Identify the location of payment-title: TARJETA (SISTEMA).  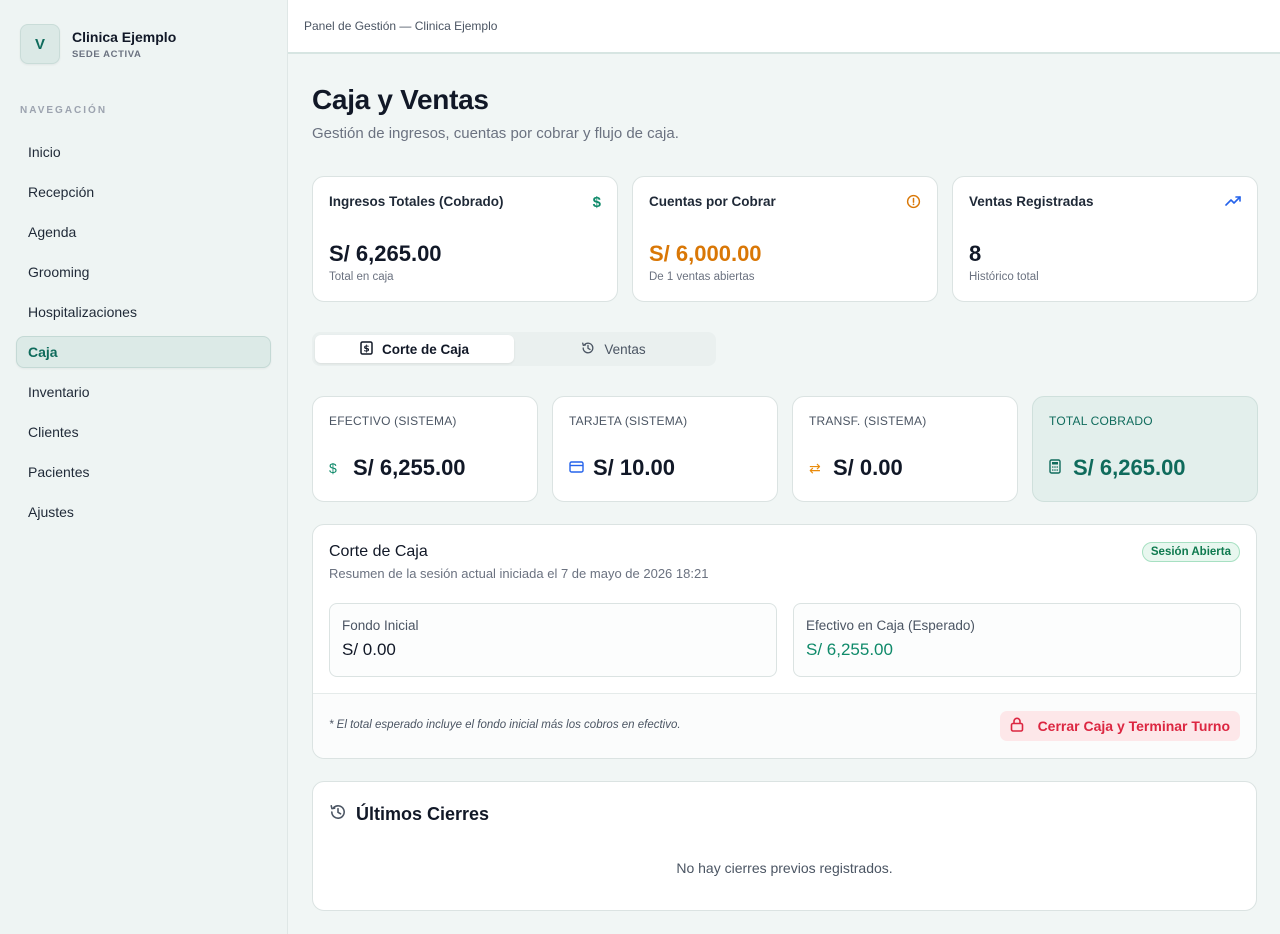
(628, 421).